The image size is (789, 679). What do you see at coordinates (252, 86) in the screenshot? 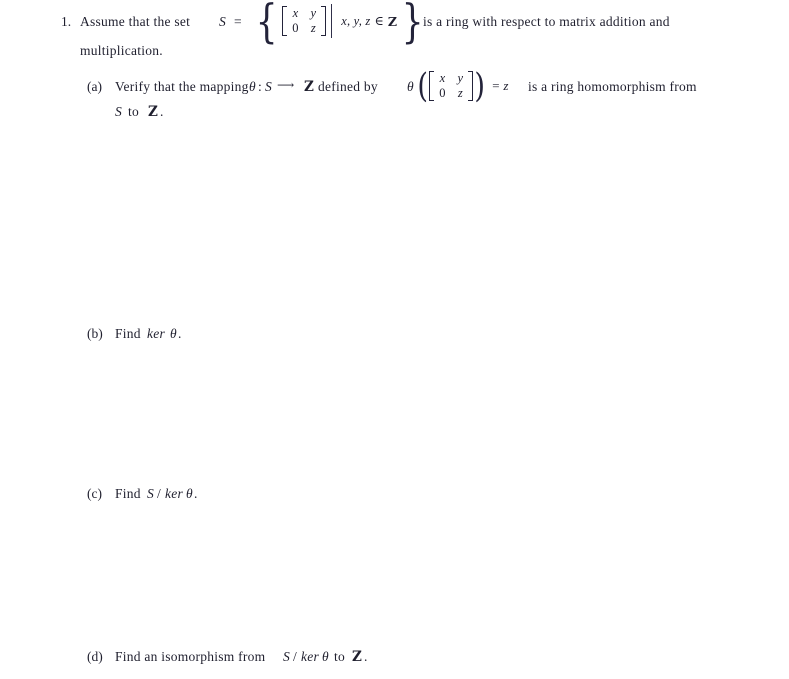
I see `part-a-theta: θ` at bounding box center [252, 86].